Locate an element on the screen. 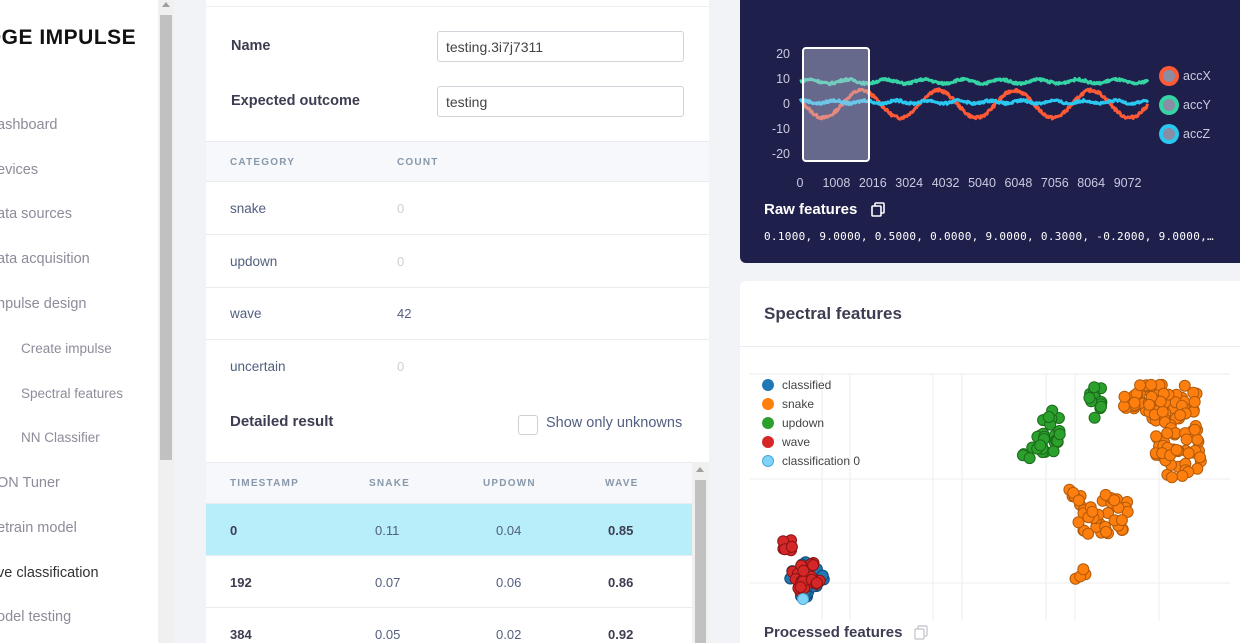 This screenshot has height=643, width=1240. column-header-category: CATEGORY is located at coordinates (263, 162).